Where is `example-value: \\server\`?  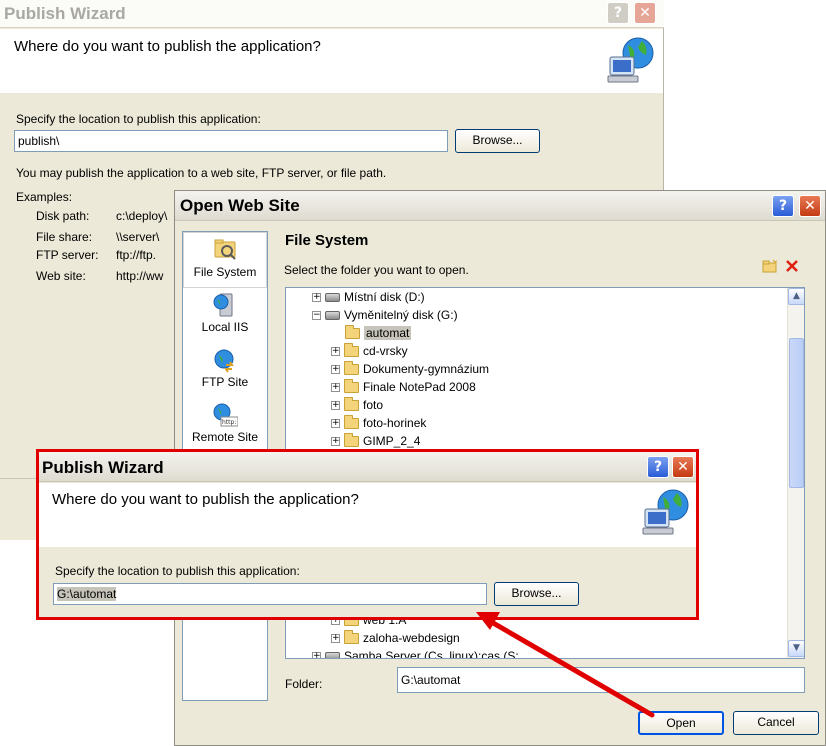 example-value: \\server\ is located at coordinates (138, 237).